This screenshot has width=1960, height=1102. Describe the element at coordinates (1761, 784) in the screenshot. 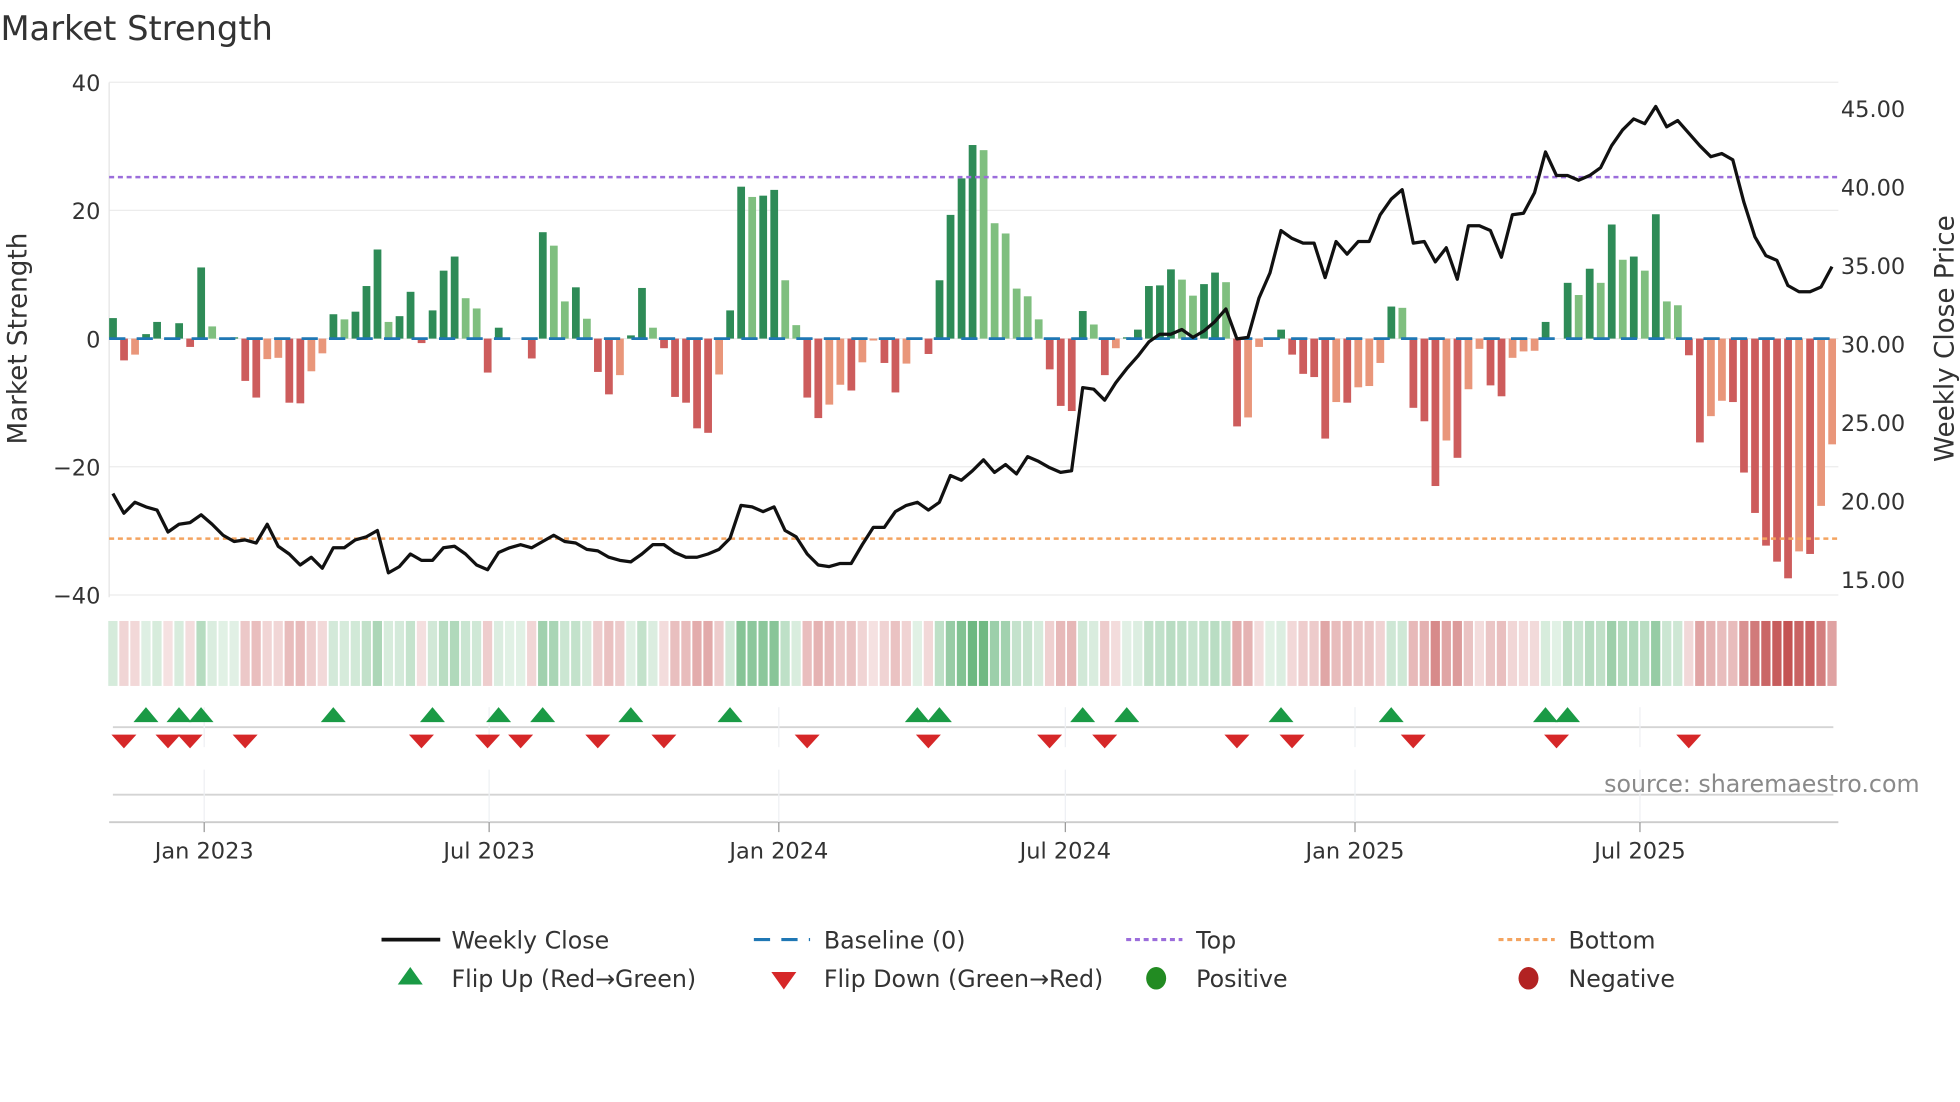

I see `source-note: source: sharemaestro.com` at that location.